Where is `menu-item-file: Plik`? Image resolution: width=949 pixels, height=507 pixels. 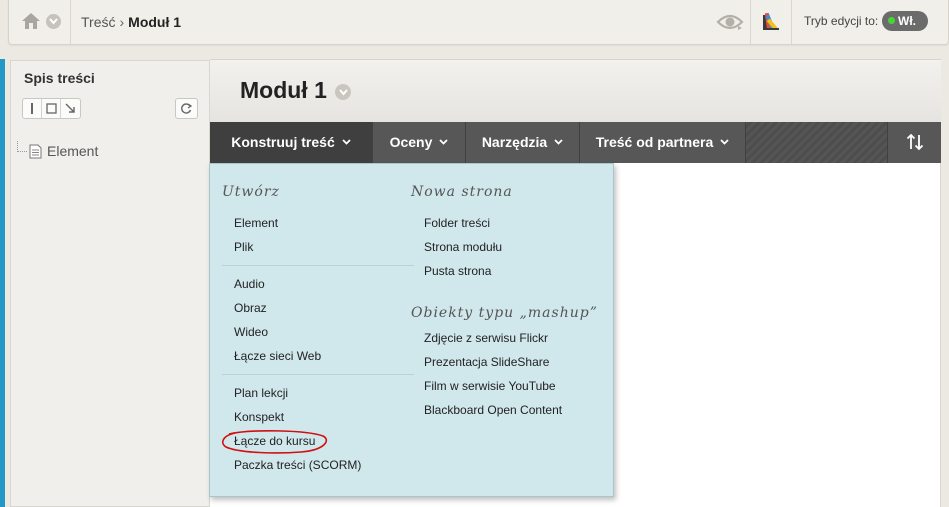 menu-item-file: Plik is located at coordinates (243, 247).